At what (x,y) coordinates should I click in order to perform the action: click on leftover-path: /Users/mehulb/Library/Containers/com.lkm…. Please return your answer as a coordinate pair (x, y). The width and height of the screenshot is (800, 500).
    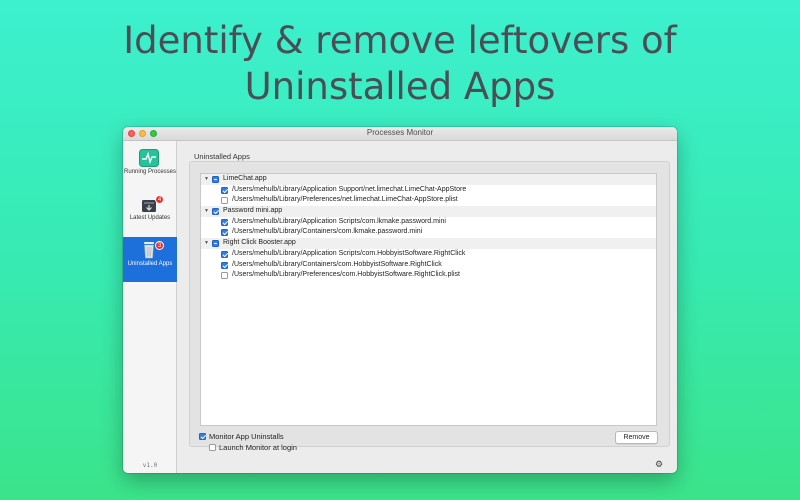
    Looking at the image, I should click on (327, 232).